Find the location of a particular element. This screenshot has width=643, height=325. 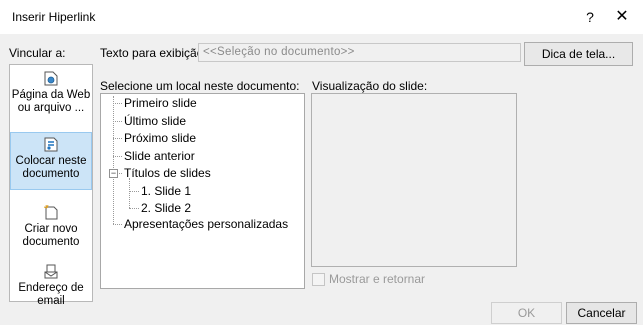

link-place-in-document: Colocar neste documento is located at coordinates (51, 161).